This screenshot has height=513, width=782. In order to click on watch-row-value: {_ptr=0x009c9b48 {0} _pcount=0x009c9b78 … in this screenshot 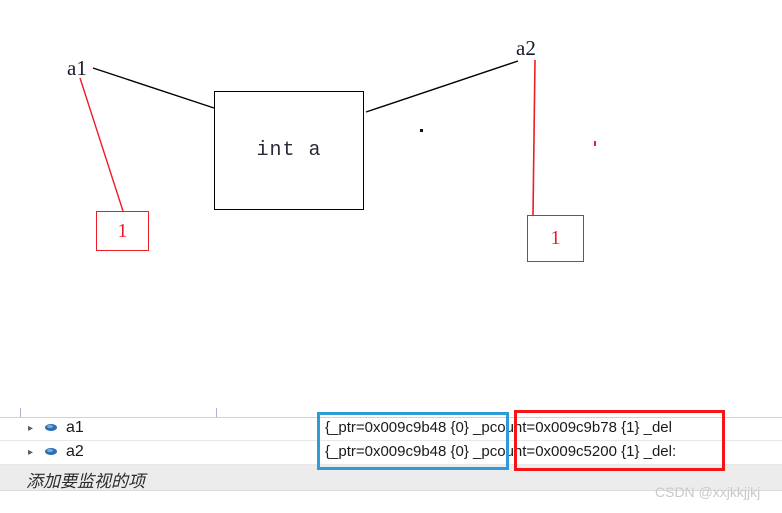, I will do `click(498, 427)`.